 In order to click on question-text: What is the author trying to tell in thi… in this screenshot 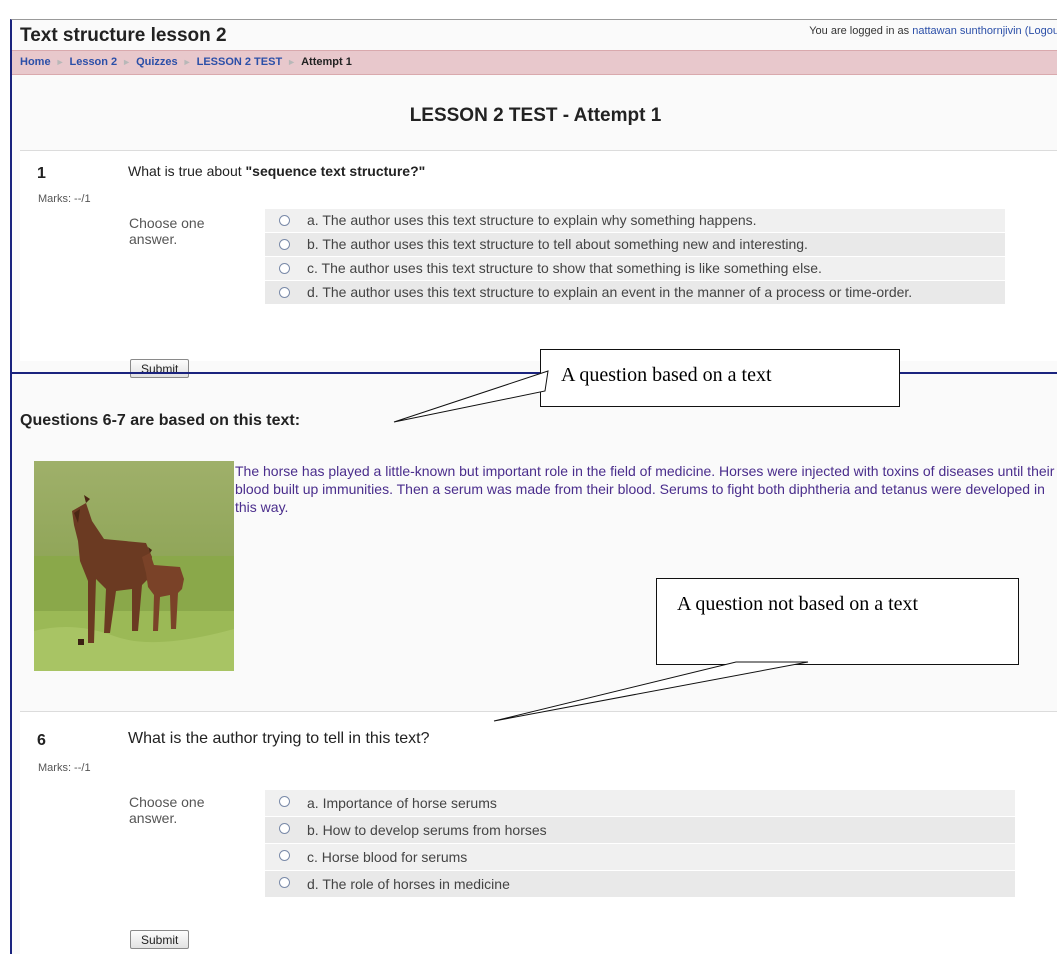, I will do `click(279, 738)`.